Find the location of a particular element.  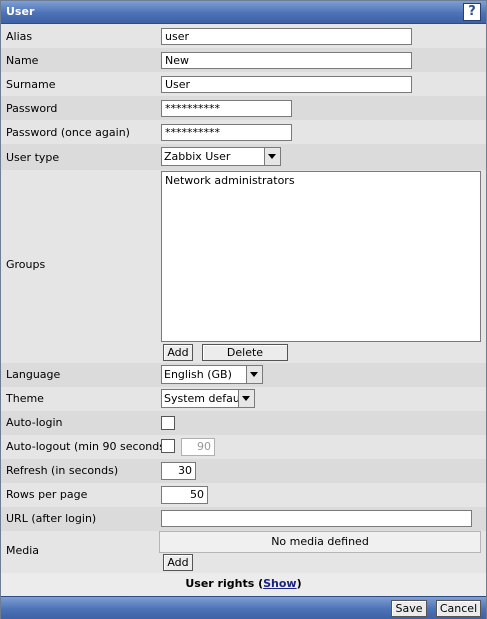

row-language: Language English (GB) is located at coordinates (243, 375).